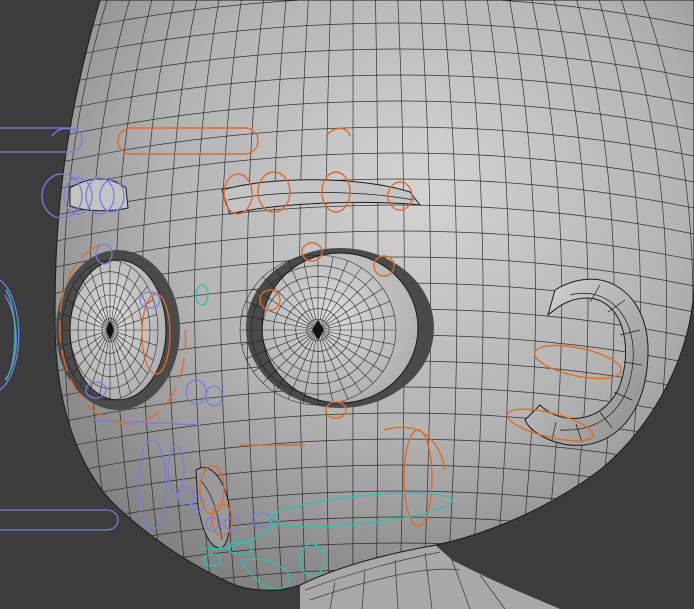  What do you see at coordinates (118, 330) in the screenshot?
I see `eye-left-mesh` at bounding box center [118, 330].